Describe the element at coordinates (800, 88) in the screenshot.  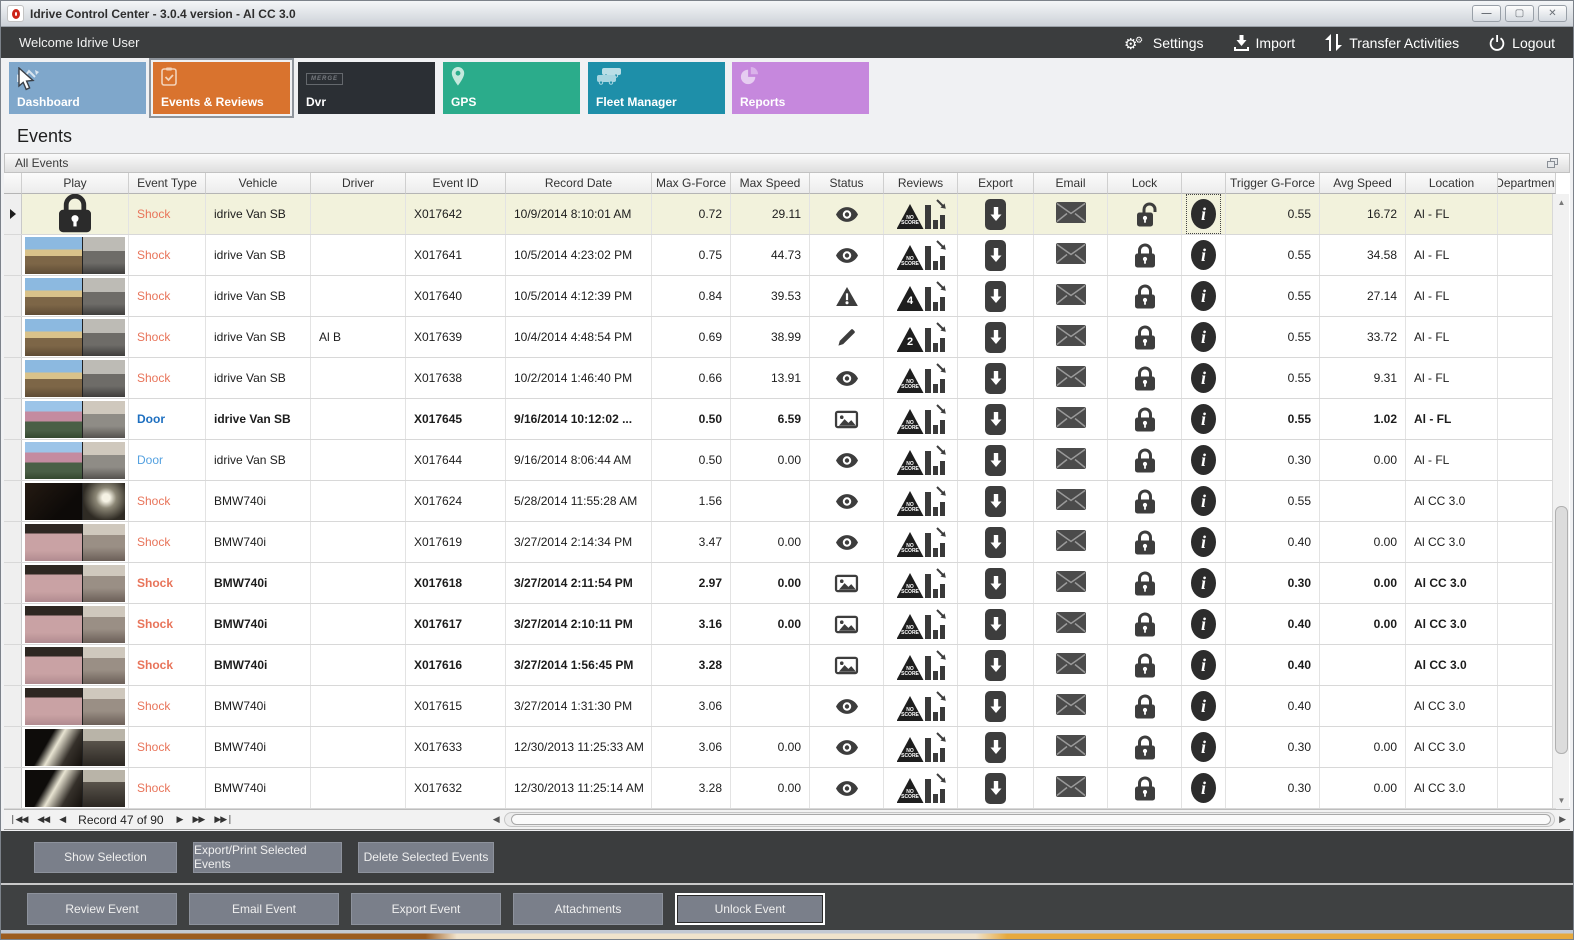
I see `tab-reports: Reports` at that location.